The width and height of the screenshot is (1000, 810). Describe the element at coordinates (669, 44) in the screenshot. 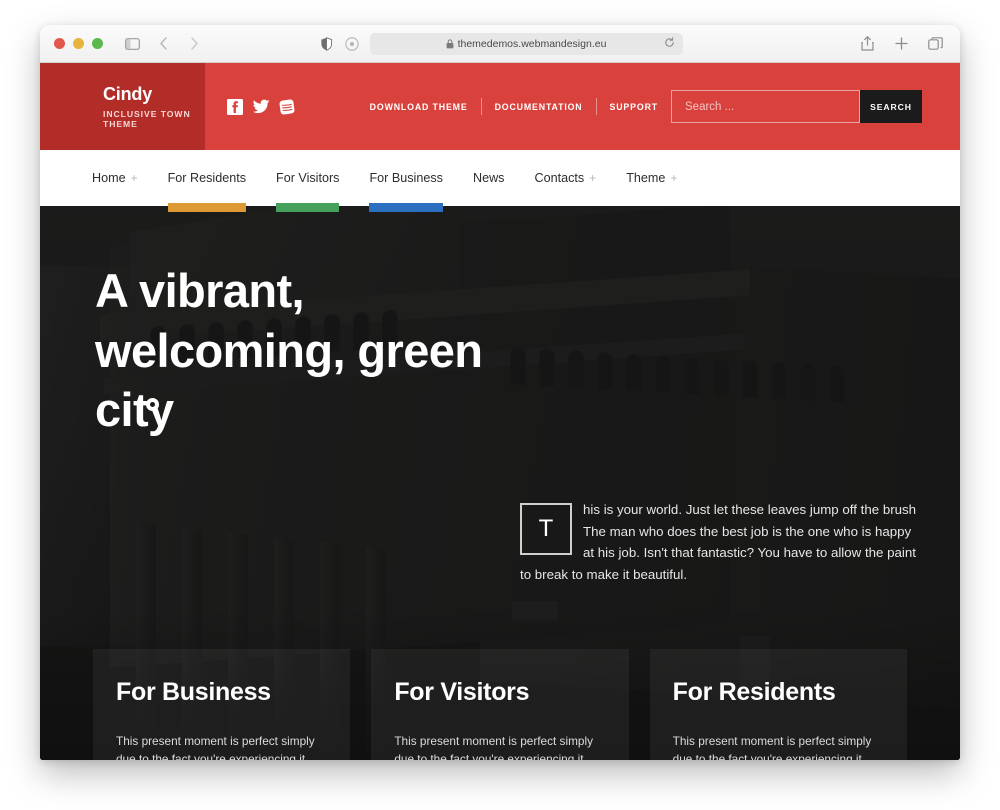

I see `reload-icon` at that location.